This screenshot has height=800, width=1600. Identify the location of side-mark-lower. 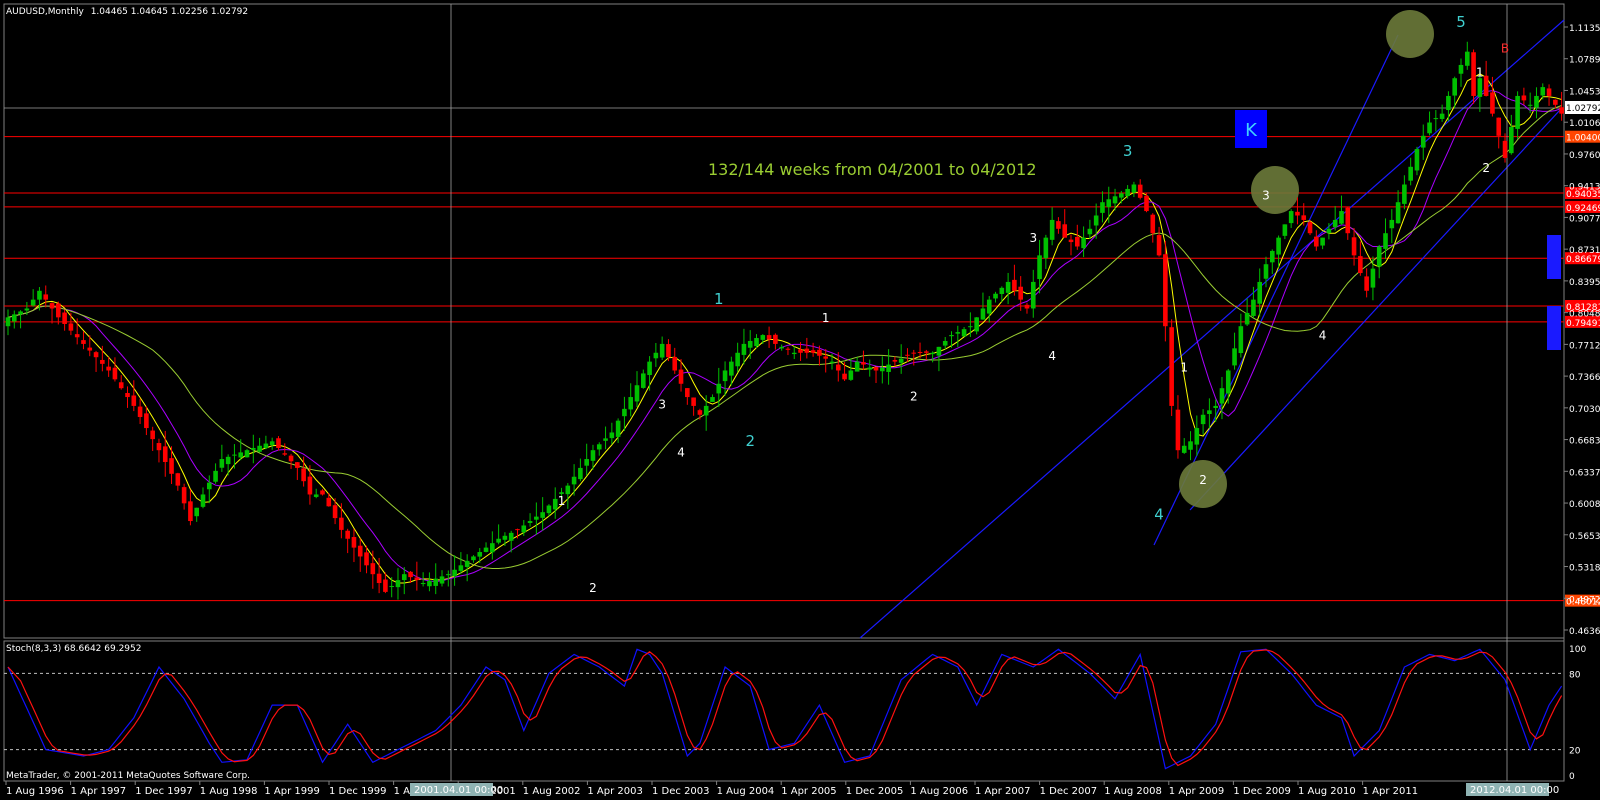
(1554, 328).